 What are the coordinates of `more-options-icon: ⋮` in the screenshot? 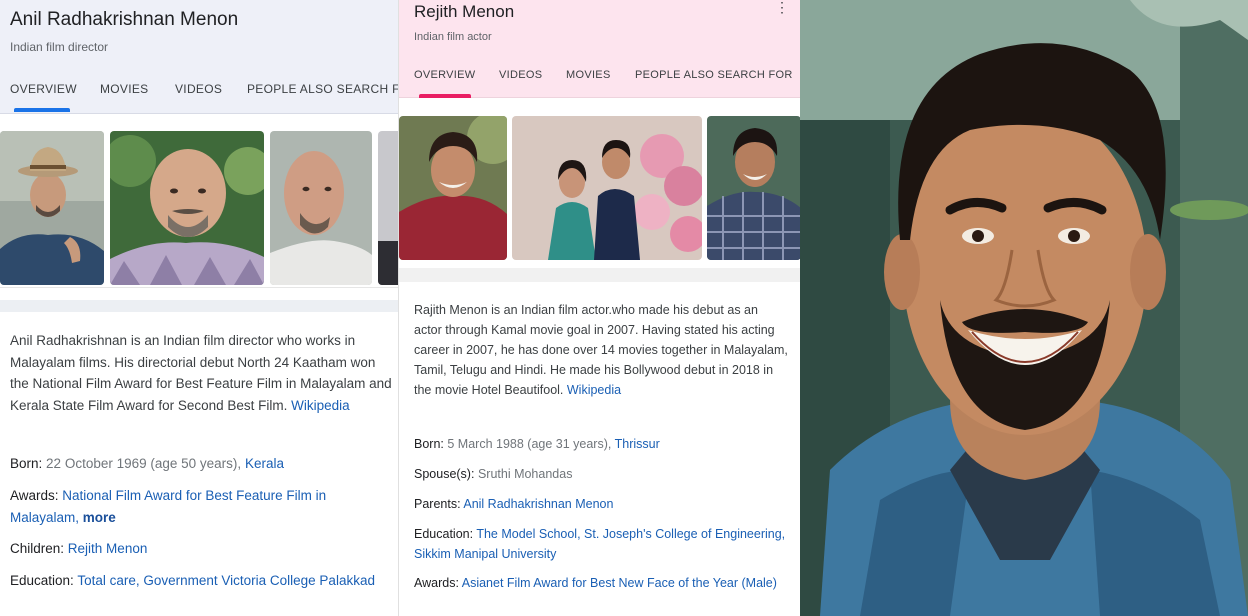 It's located at (782, 8).